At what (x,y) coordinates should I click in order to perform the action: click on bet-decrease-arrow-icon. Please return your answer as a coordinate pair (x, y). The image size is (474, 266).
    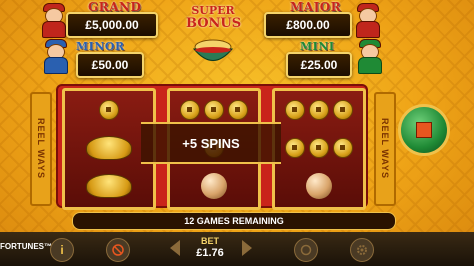
    Looking at the image, I should click on (175, 248).